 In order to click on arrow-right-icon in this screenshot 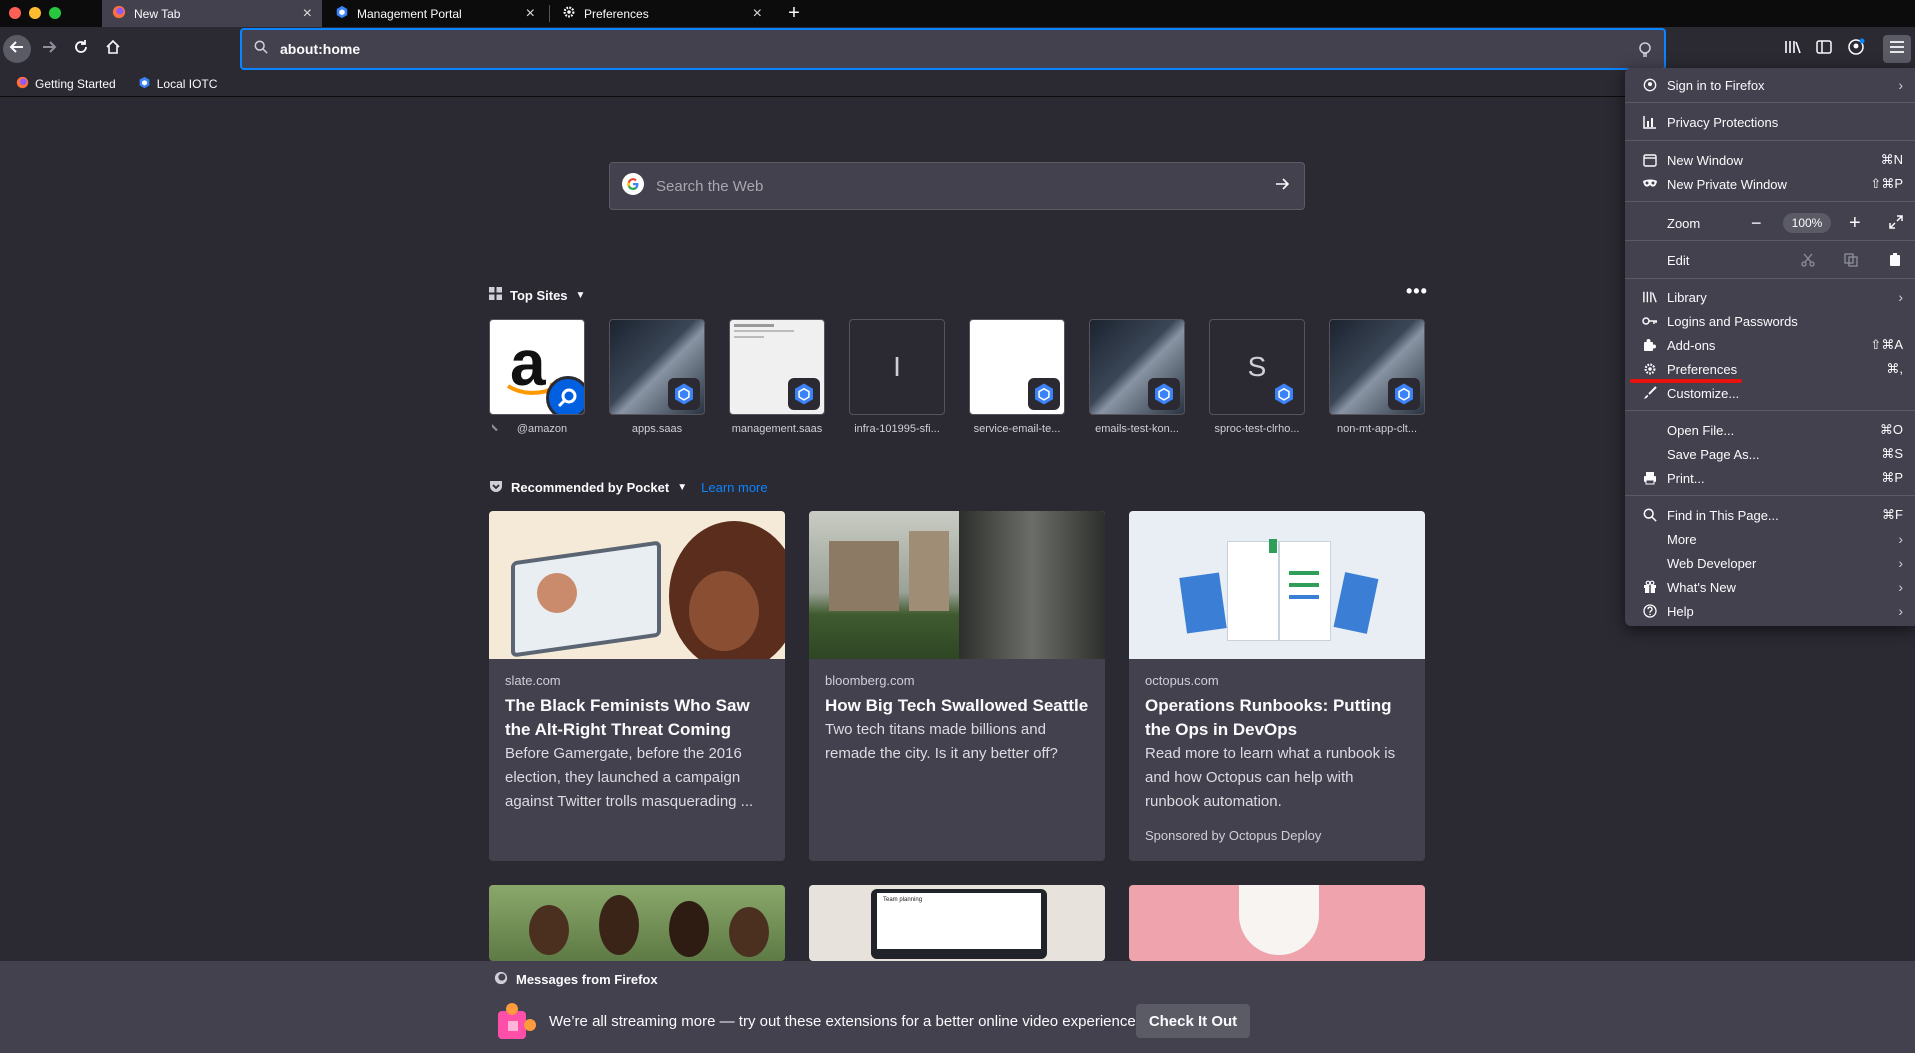, I will do `click(1282, 186)`.